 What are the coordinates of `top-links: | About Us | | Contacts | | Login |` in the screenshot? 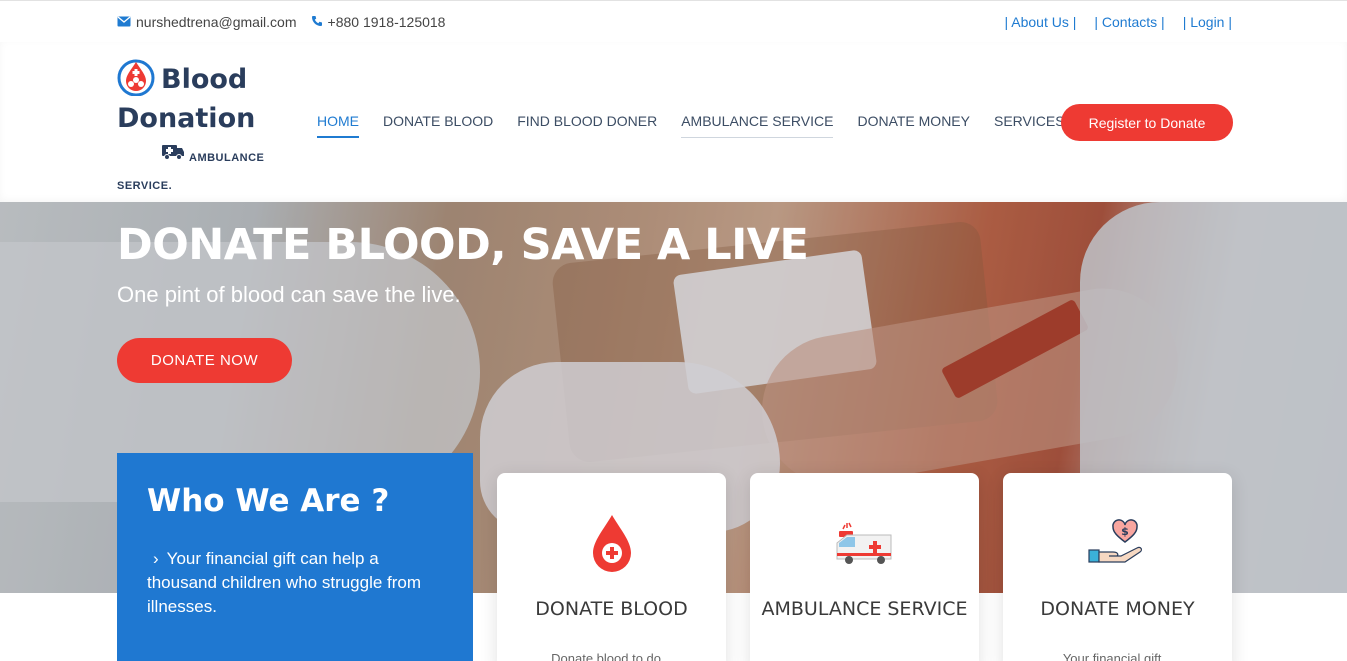 It's located at (1119, 22).